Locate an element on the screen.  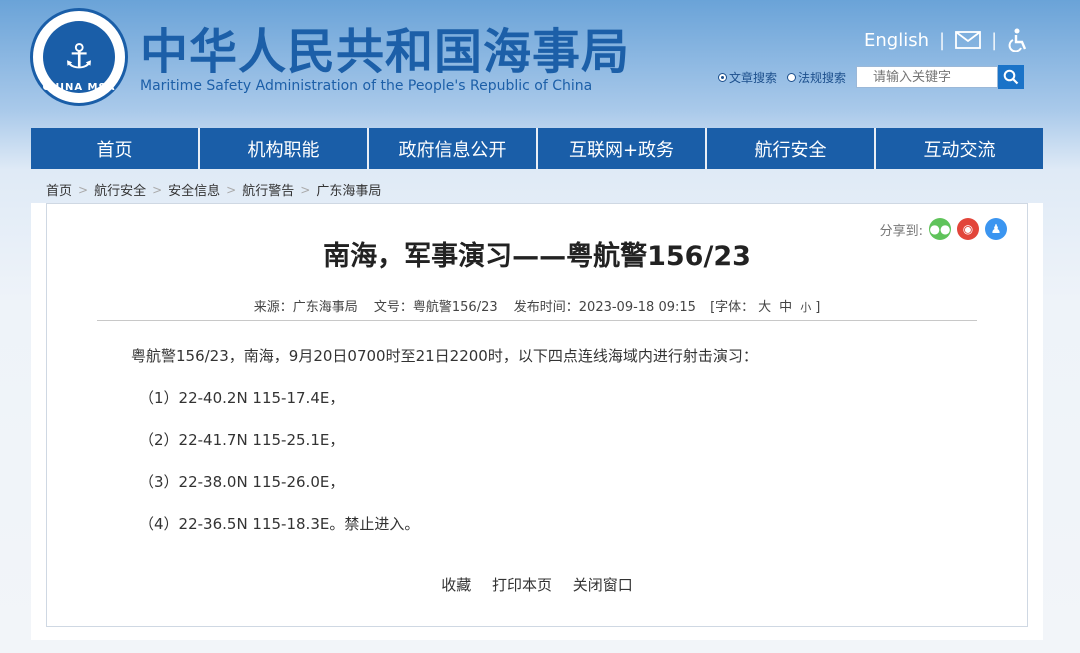
font-size-label: [字体： is located at coordinates (732, 307).